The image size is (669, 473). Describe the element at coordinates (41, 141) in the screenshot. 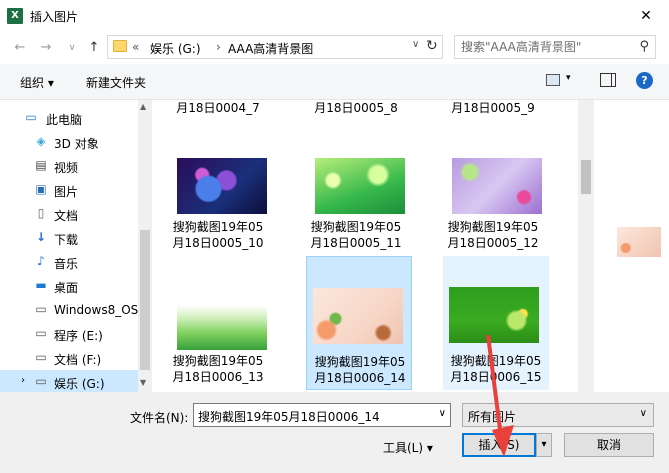

I see `cube-icon: ◈` at that location.